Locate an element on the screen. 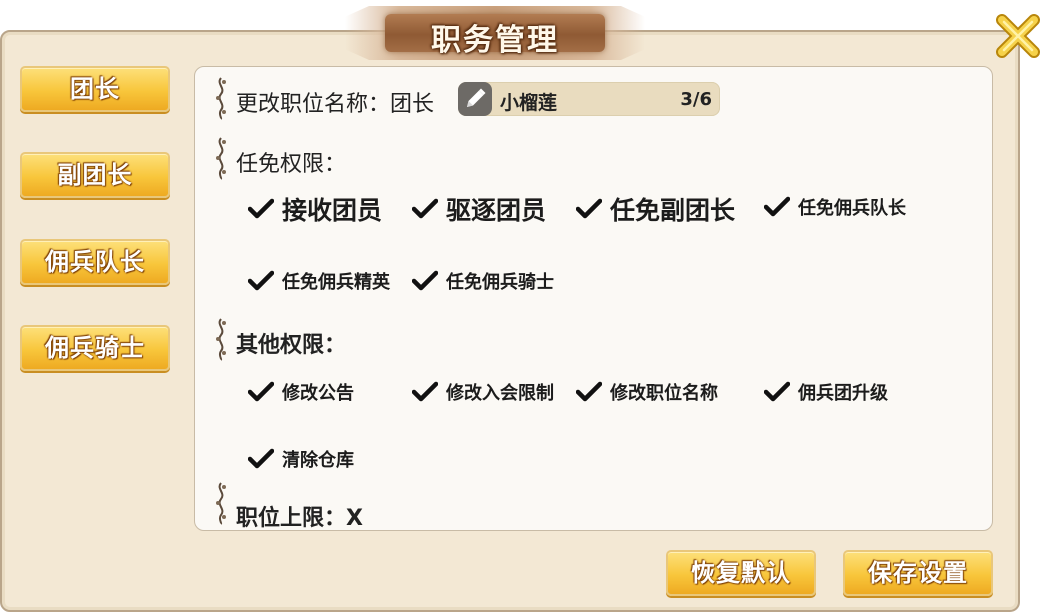 The image size is (1045, 614). perm-upgrade-guild: 佣兵团升级 is located at coordinates (826, 392).